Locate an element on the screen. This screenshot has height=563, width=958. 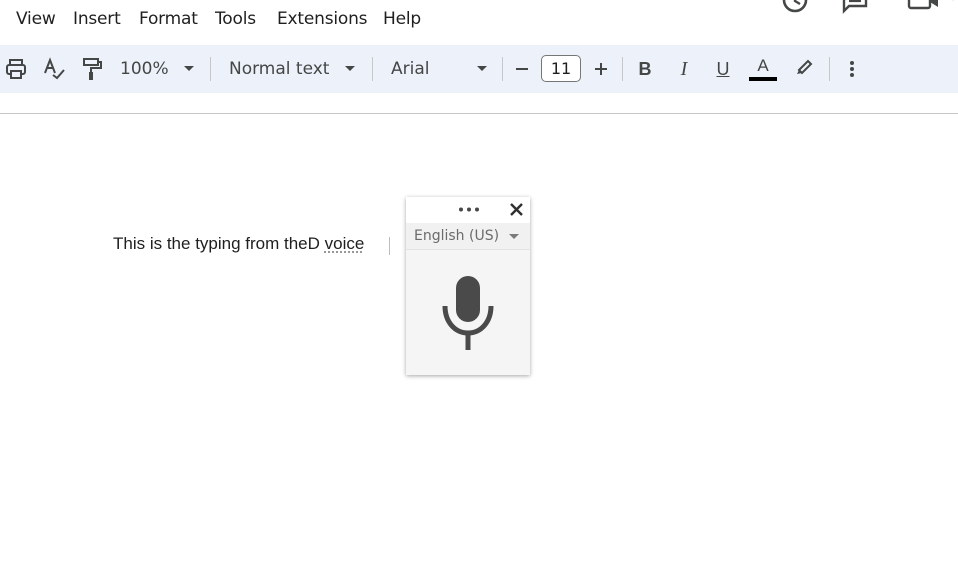
text-color-letter: A is located at coordinates (763, 65).